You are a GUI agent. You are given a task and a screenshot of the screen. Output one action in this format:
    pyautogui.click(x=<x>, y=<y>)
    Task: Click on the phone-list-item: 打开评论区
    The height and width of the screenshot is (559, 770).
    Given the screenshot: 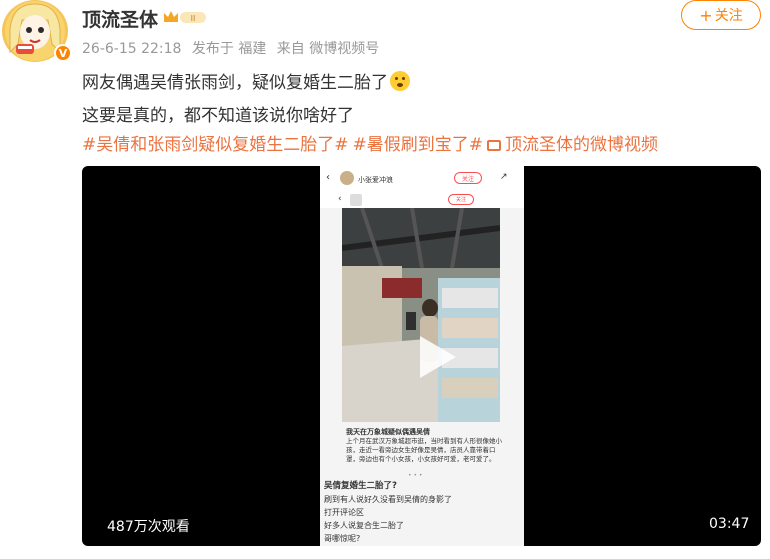 What is the action you would take?
    pyautogui.click(x=344, y=512)
    